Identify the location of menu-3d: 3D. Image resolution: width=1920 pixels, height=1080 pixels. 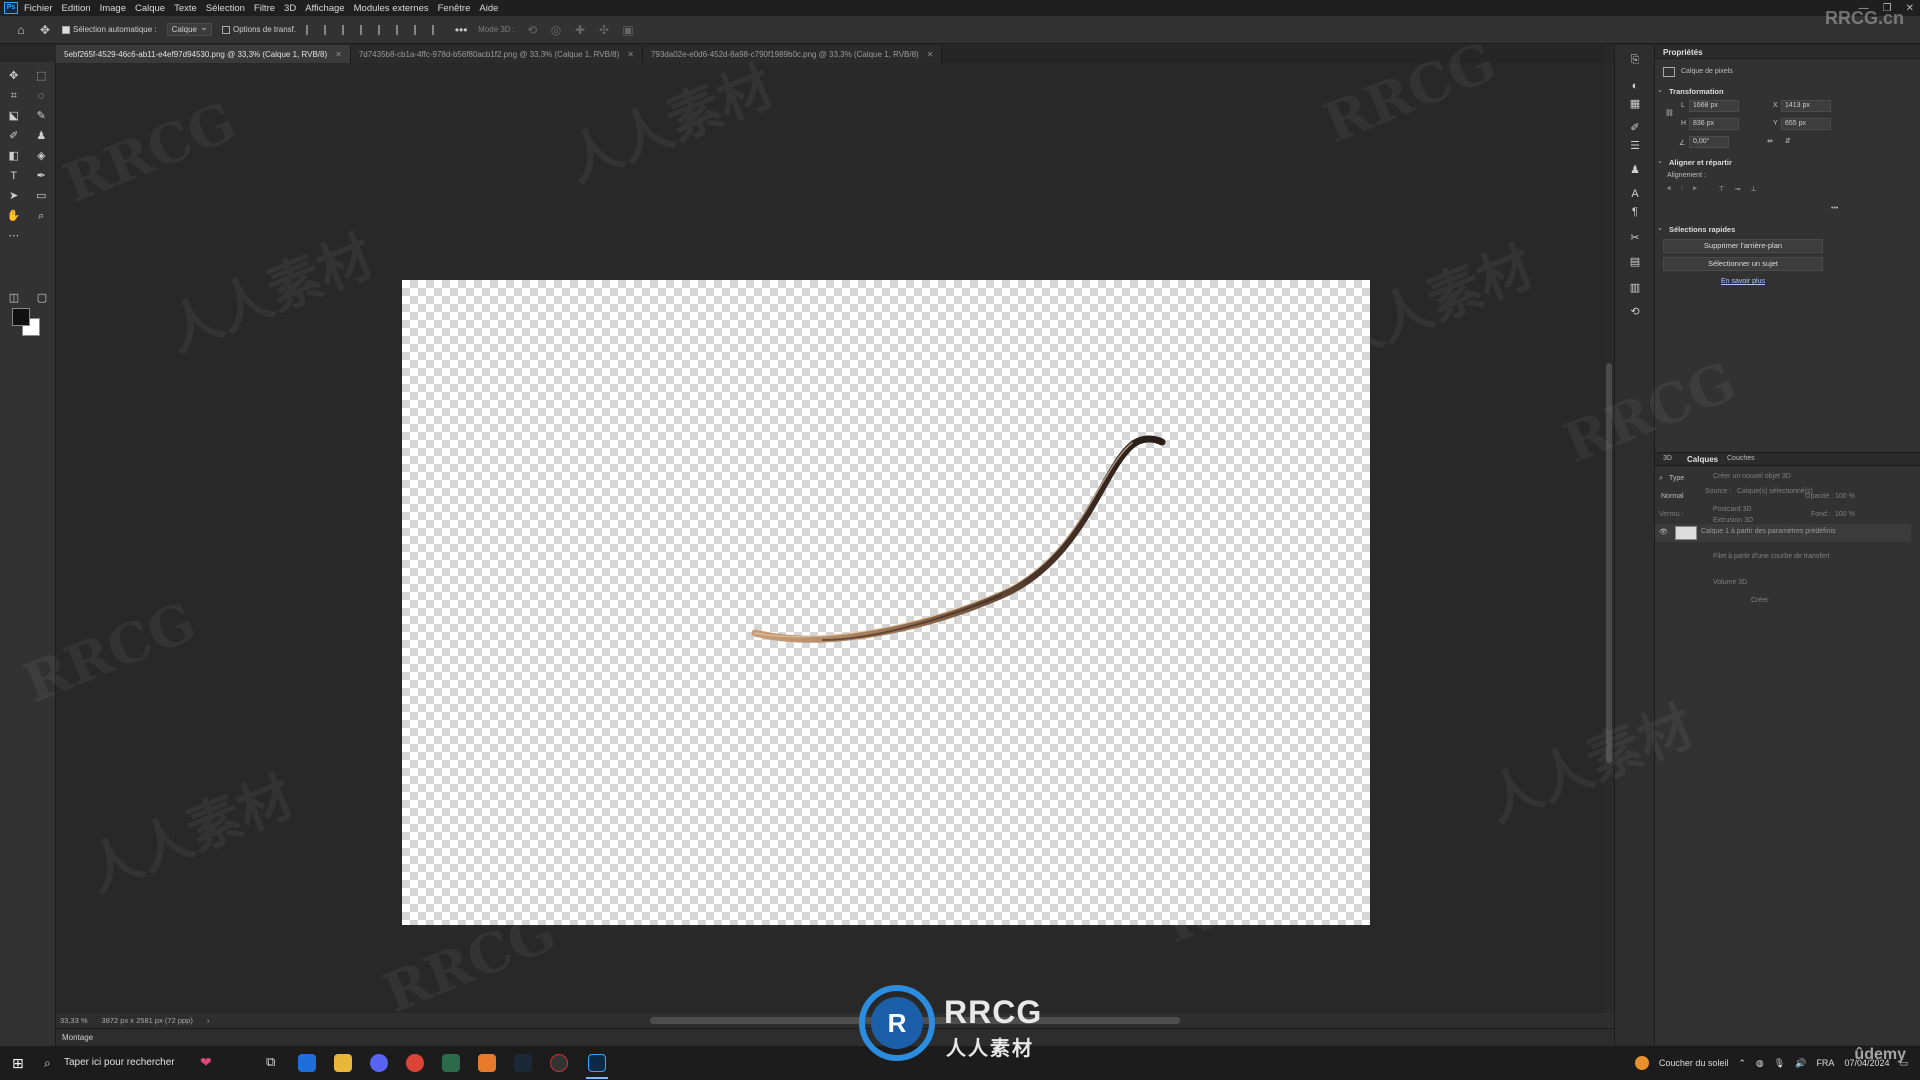
(290, 8).